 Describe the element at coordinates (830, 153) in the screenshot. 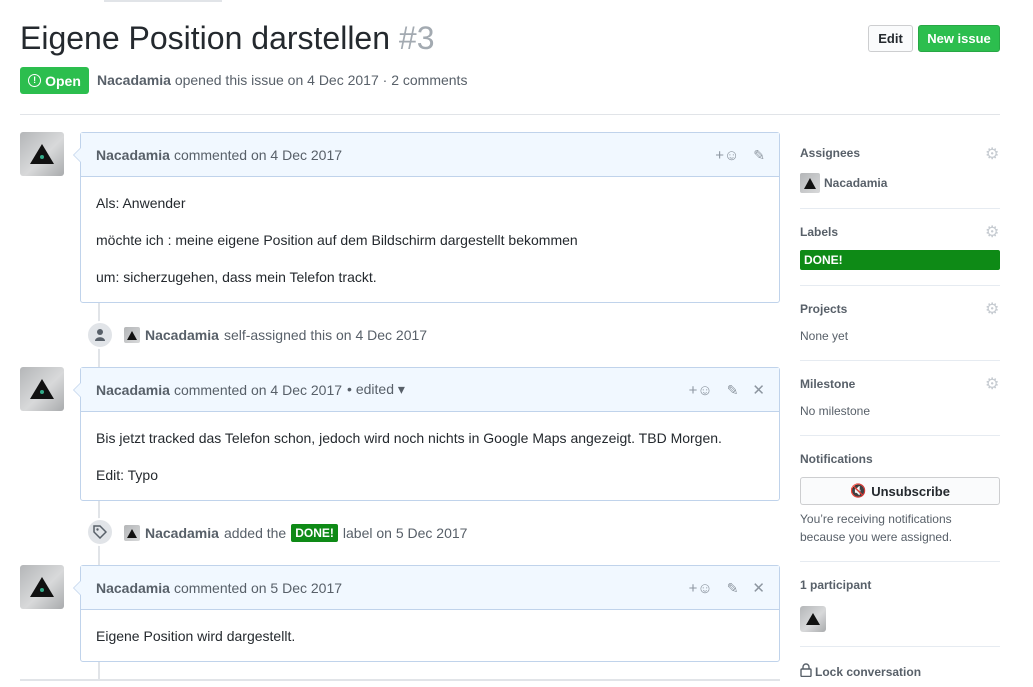

I see `assignees-heading: Assignees` at that location.